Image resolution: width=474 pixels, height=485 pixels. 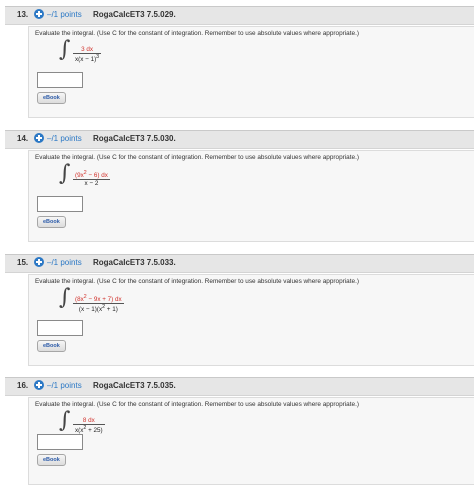 What do you see at coordinates (87, 50) in the screenshot?
I see `numerator: 3 dx` at bounding box center [87, 50].